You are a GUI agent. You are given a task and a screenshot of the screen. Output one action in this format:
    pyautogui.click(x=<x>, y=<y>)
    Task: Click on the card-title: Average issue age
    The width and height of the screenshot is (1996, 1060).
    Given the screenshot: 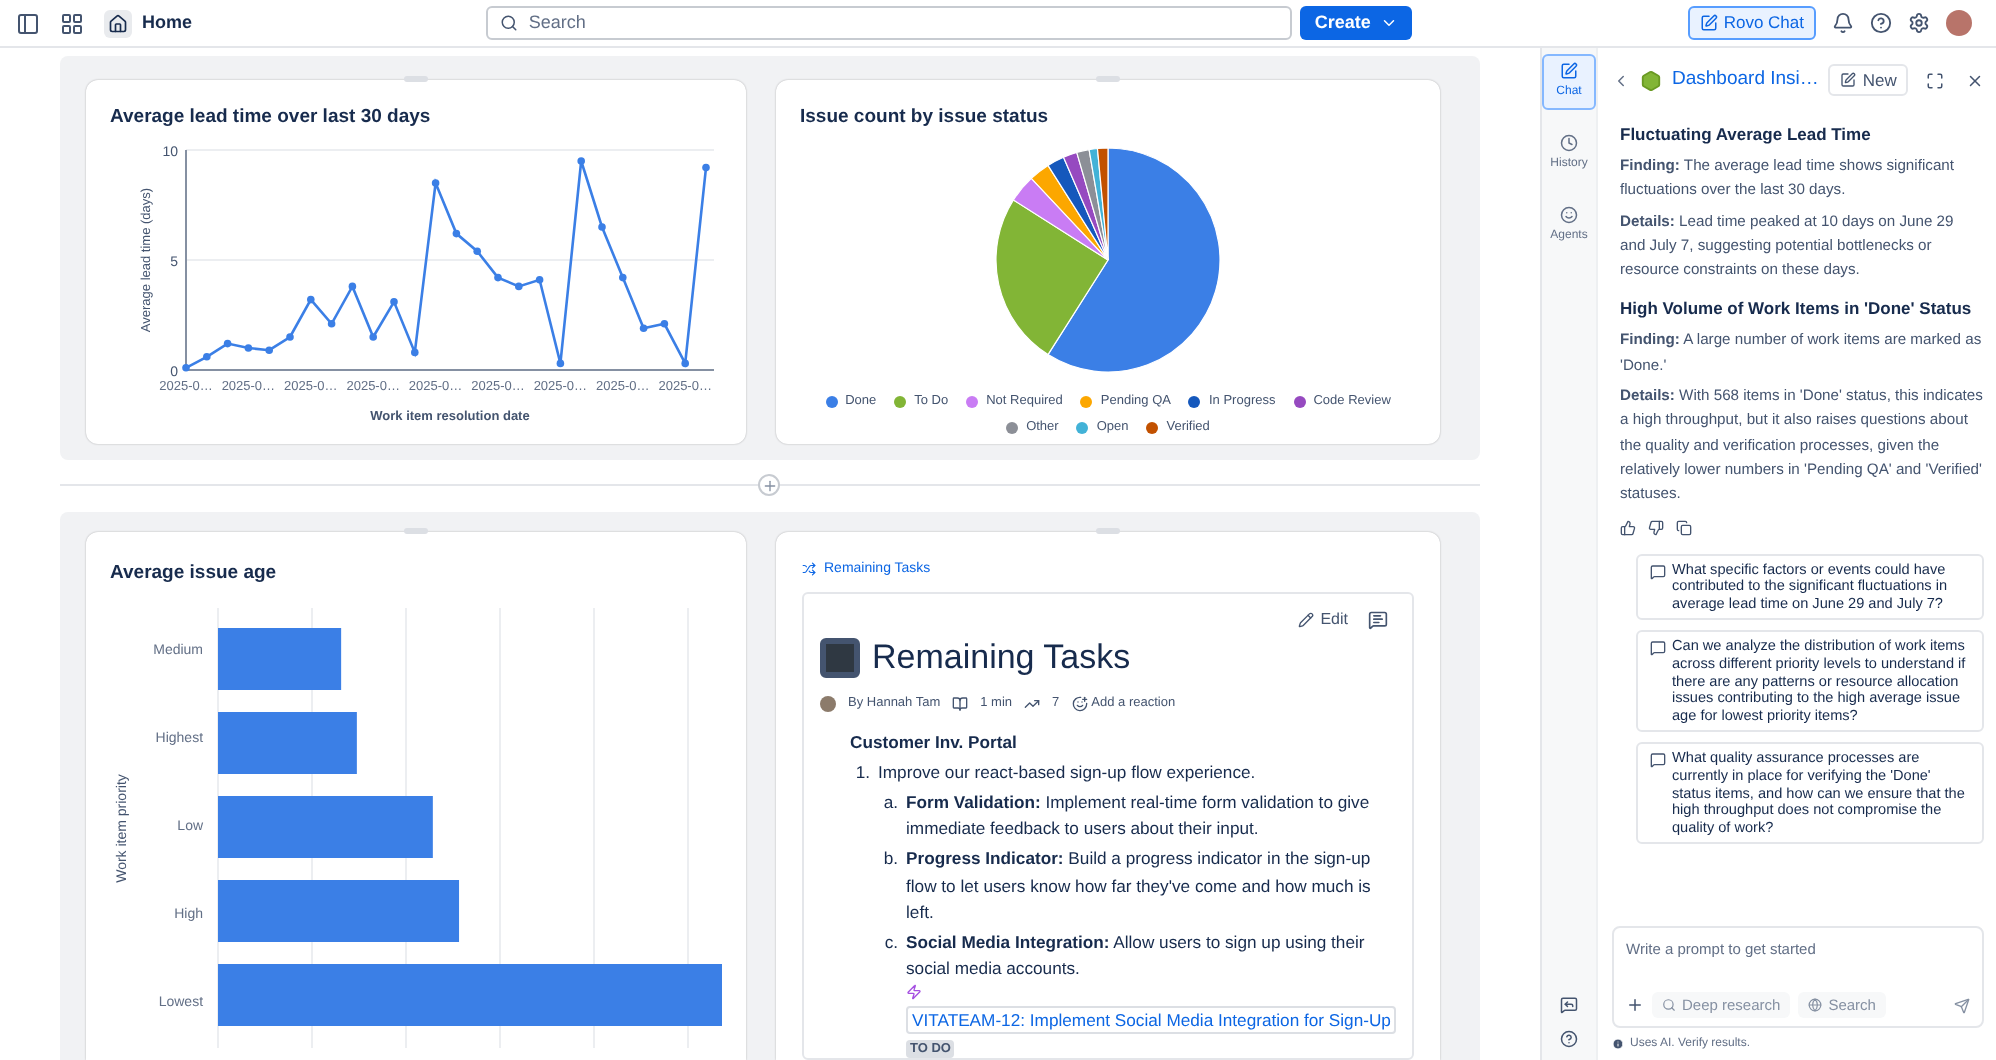 What is the action you would take?
    pyautogui.click(x=194, y=573)
    